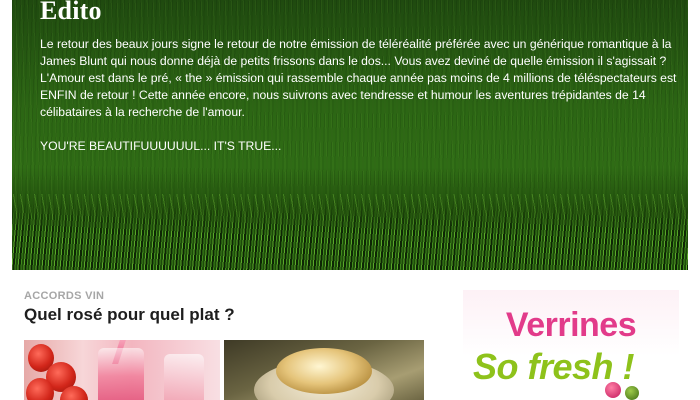 This screenshot has width=700, height=400. I want to click on edito-title: Edito, so click(71, 12).